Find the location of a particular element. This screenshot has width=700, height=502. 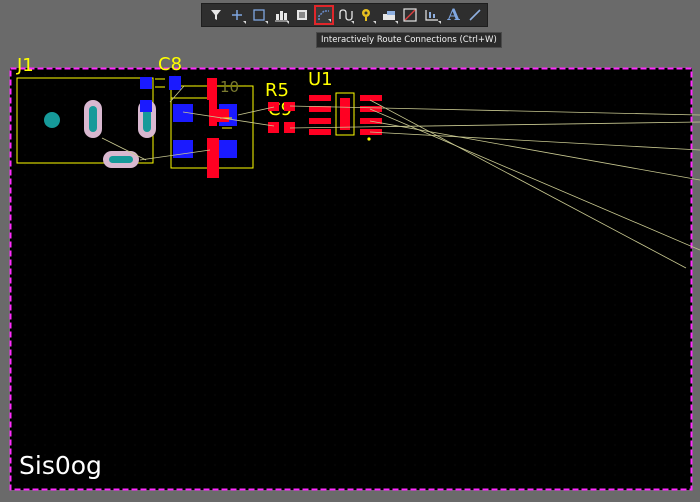

select-rect-button is located at coordinates (259, 15).